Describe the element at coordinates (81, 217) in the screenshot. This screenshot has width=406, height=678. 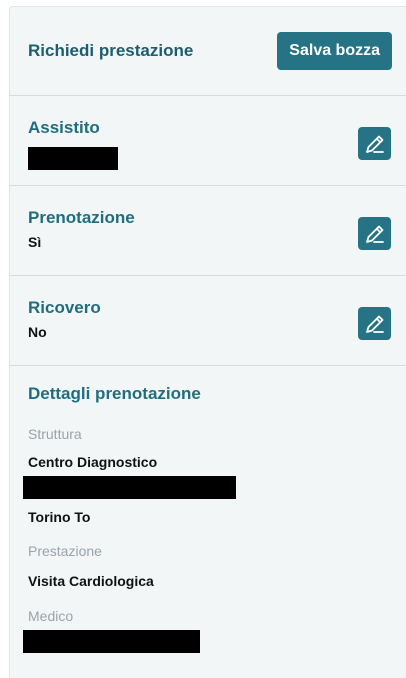
I see `section-title-prenotazione: Prenotazione` at that location.